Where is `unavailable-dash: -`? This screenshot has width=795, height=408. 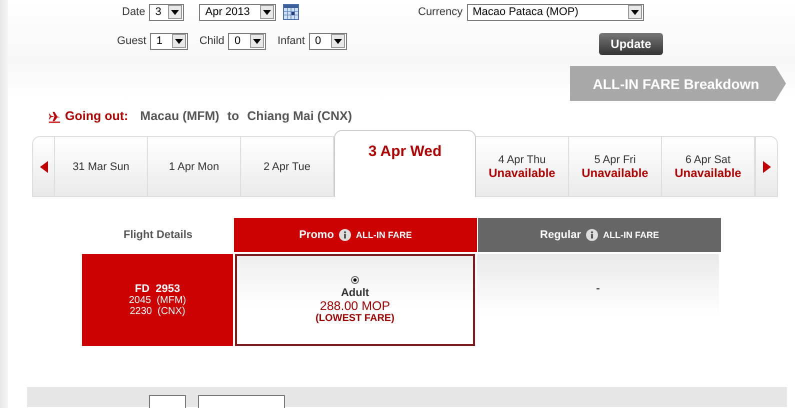
unavailable-dash: - is located at coordinates (598, 288).